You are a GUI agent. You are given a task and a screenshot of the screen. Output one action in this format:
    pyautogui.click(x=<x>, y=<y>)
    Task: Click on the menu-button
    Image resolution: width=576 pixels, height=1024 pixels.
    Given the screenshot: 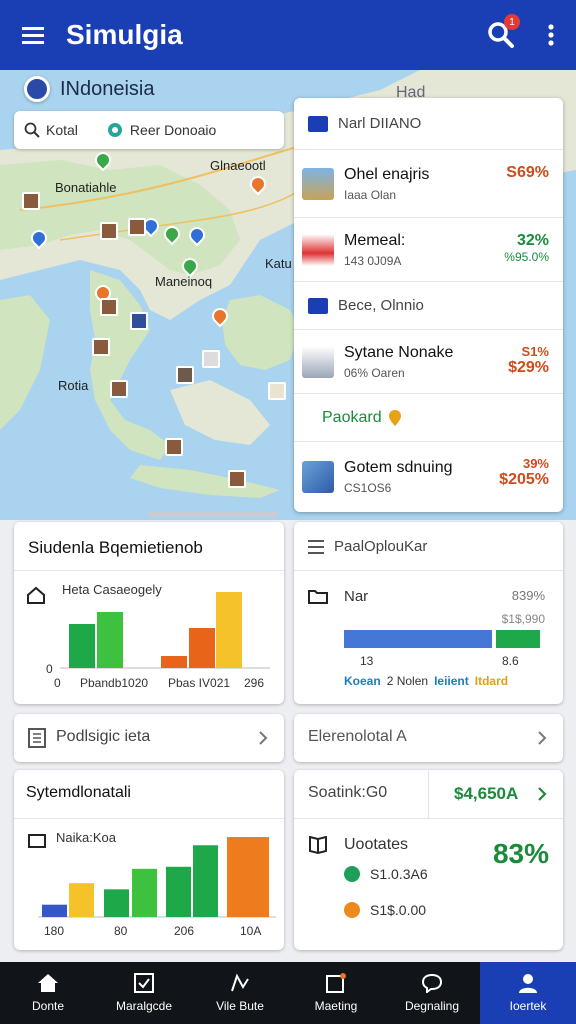 What is the action you would take?
    pyautogui.click(x=33, y=35)
    